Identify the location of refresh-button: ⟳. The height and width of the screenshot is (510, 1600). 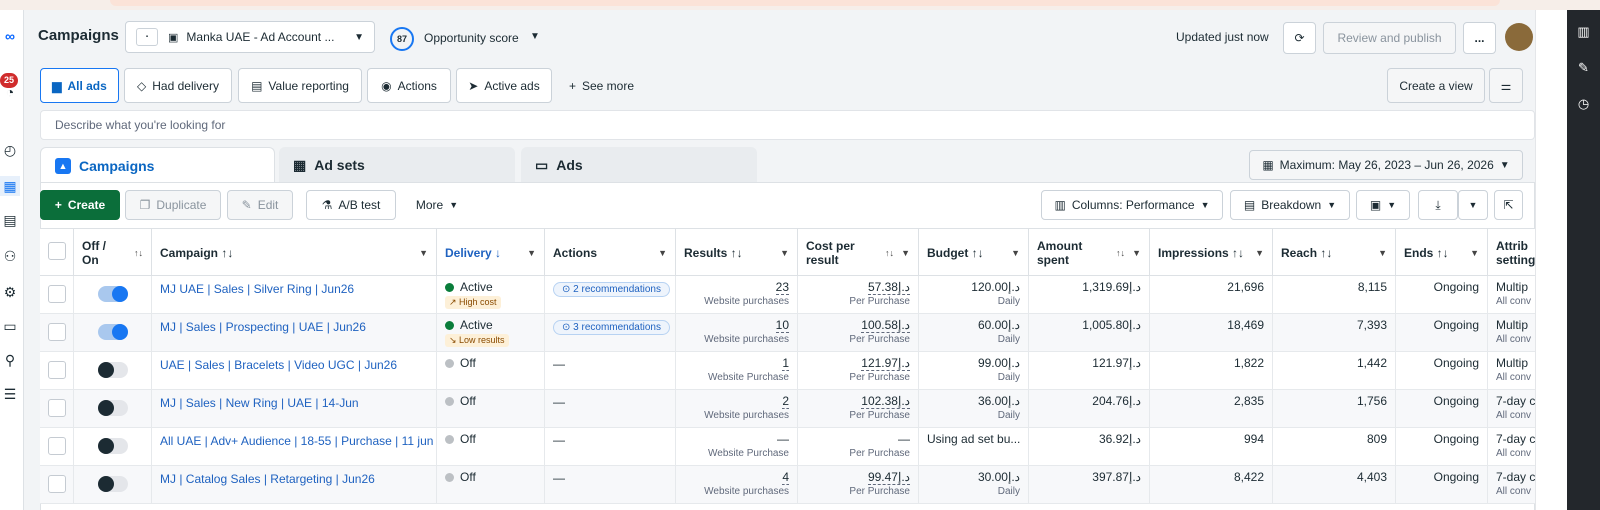
(1299, 38).